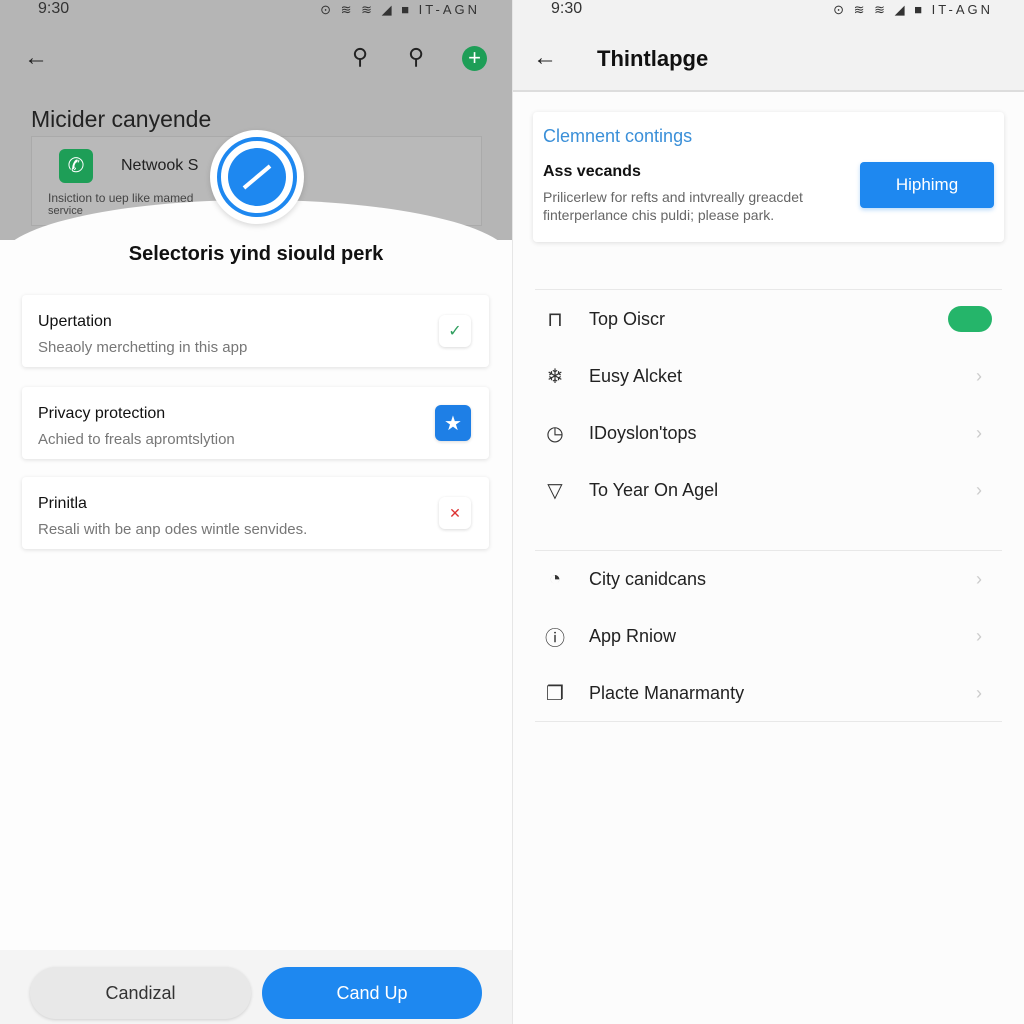  Describe the element at coordinates (62, 503) in the screenshot. I see `option-title: Prinitla` at that location.